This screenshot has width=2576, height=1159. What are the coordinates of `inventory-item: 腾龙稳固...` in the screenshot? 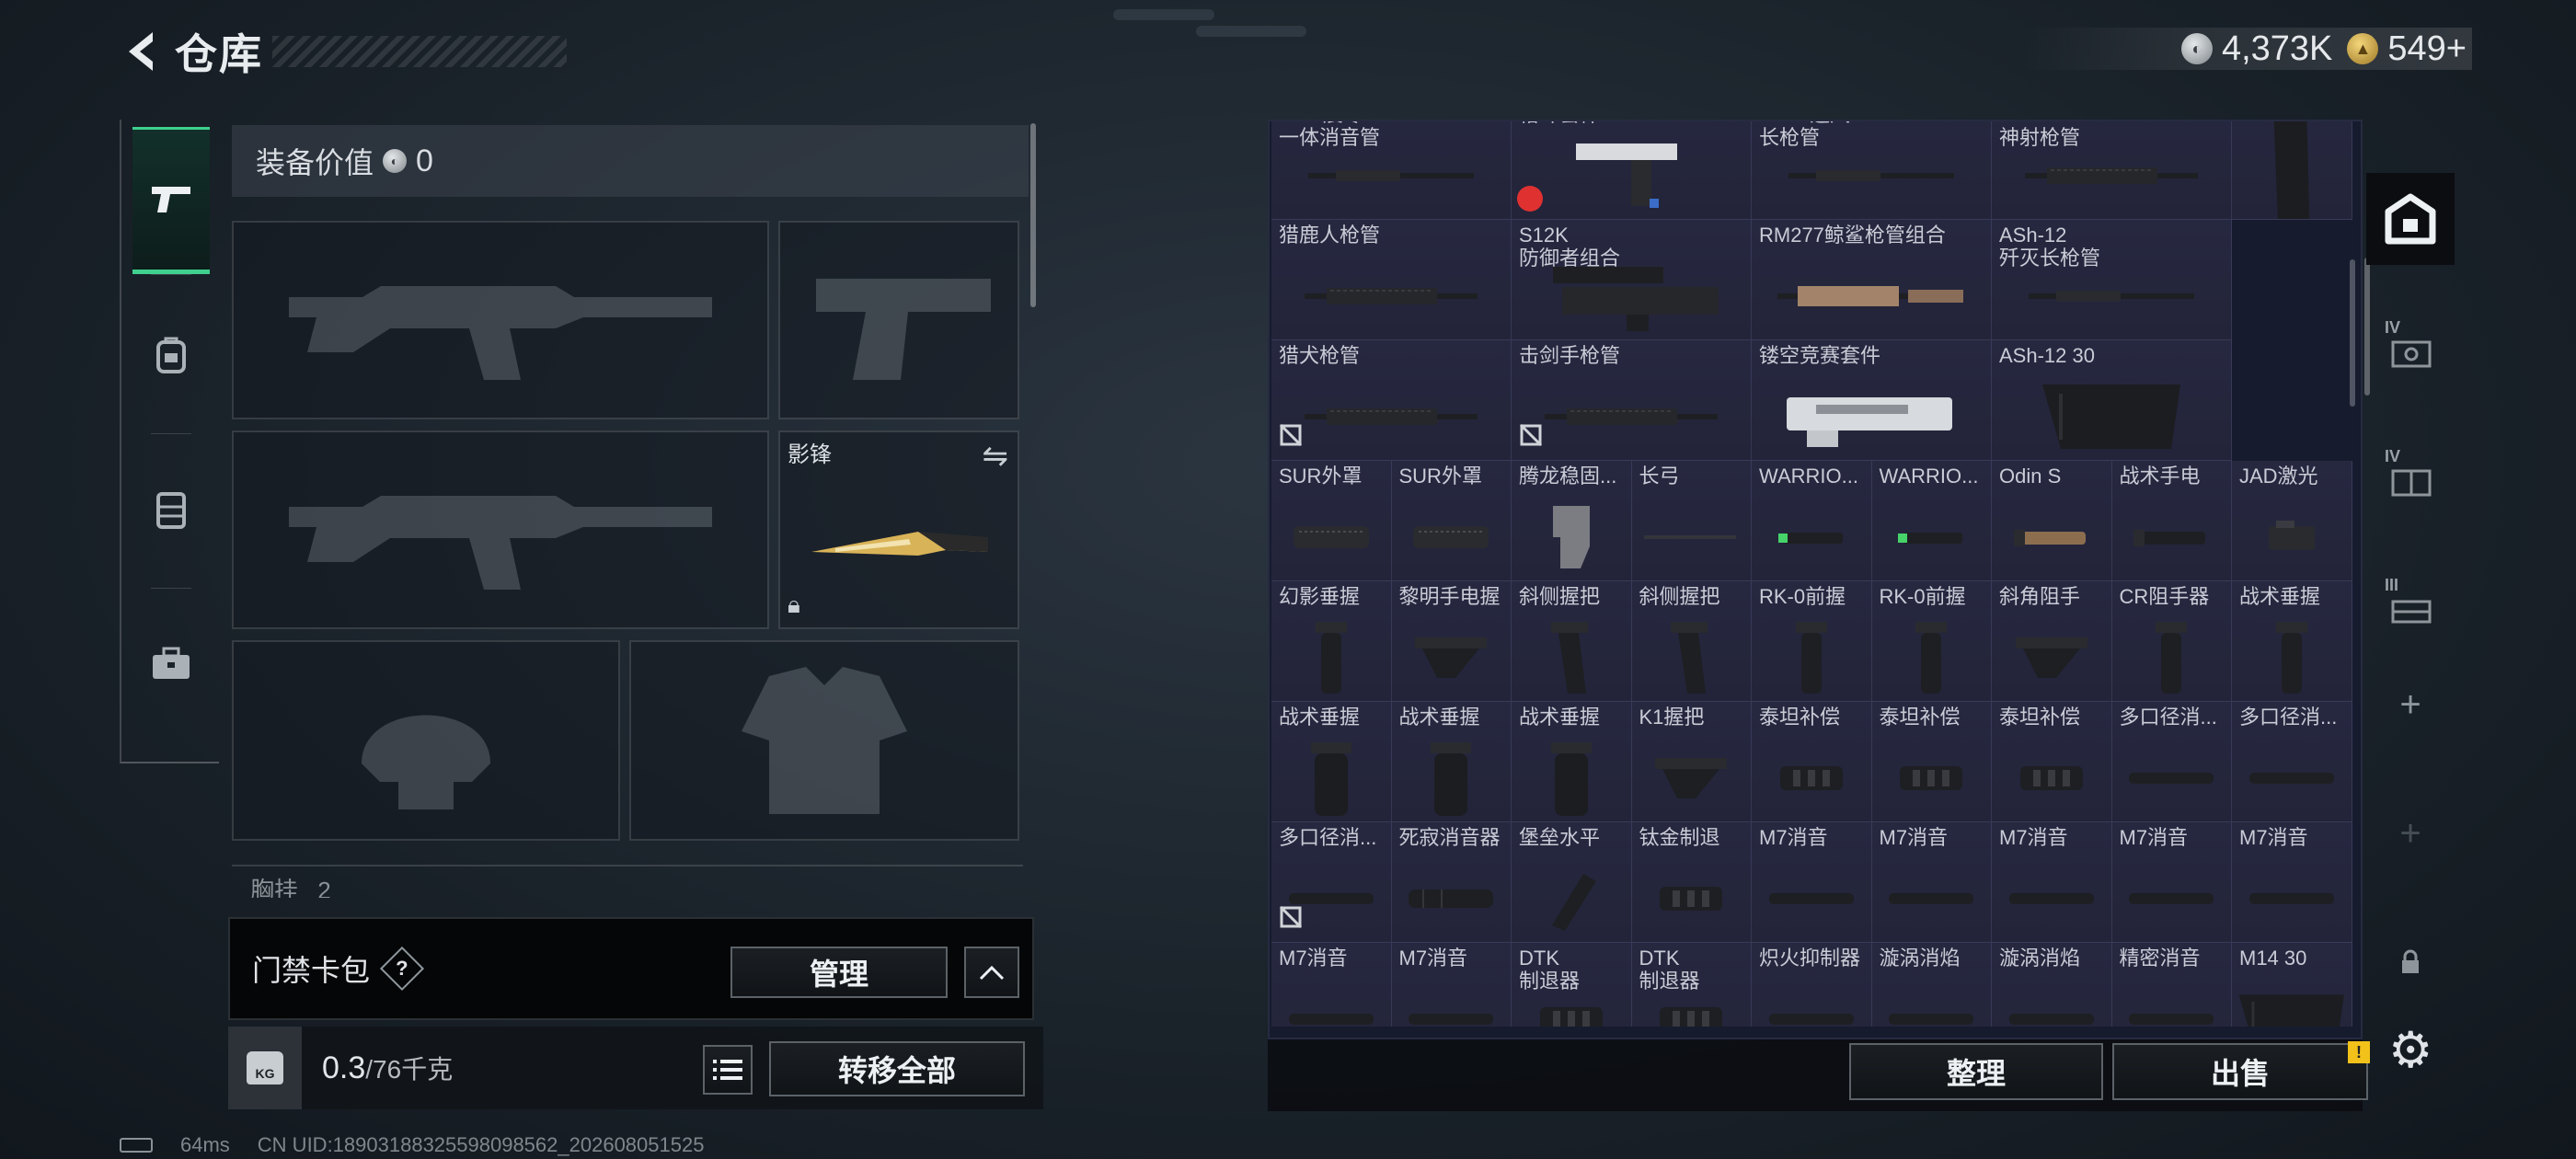 It's located at (1572, 521).